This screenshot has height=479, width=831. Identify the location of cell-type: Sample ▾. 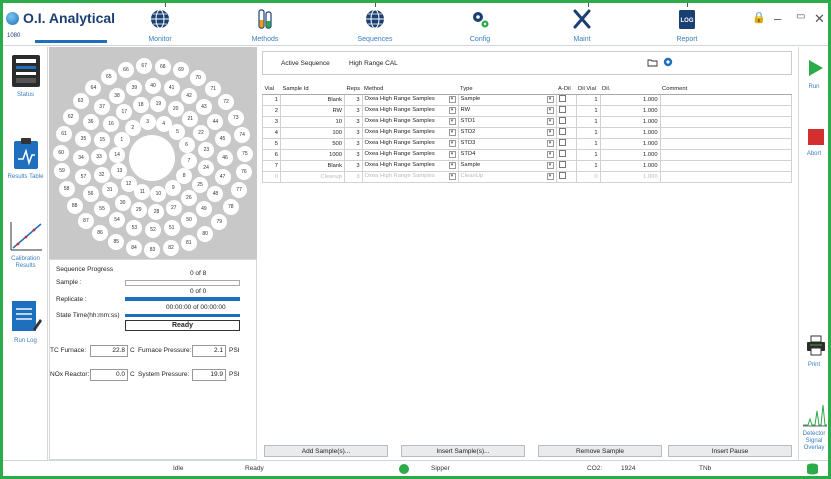
(507, 165).